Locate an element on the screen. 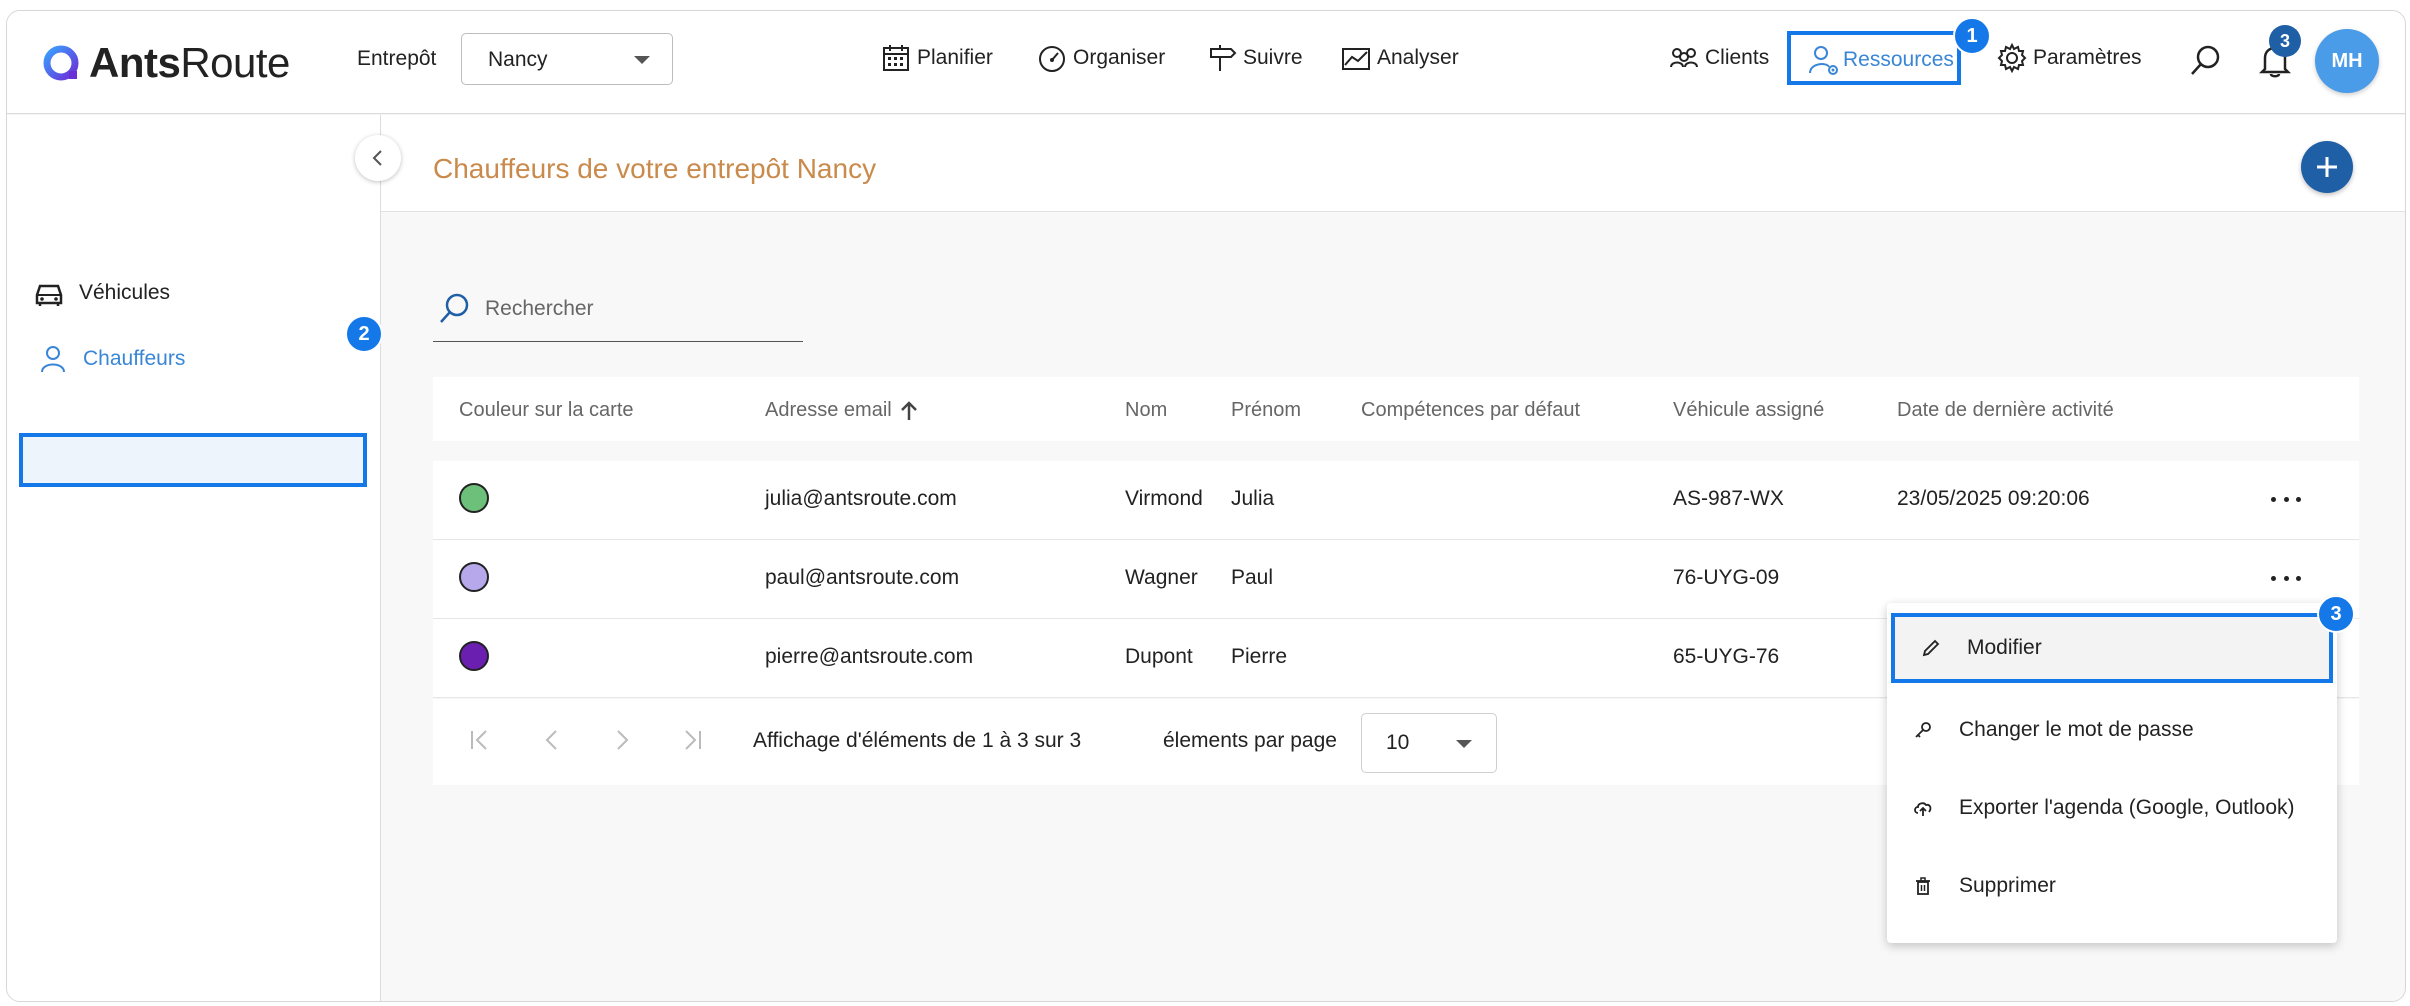 The image size is (2410, 1006). key-icon is located at coordinates (1923, 730).